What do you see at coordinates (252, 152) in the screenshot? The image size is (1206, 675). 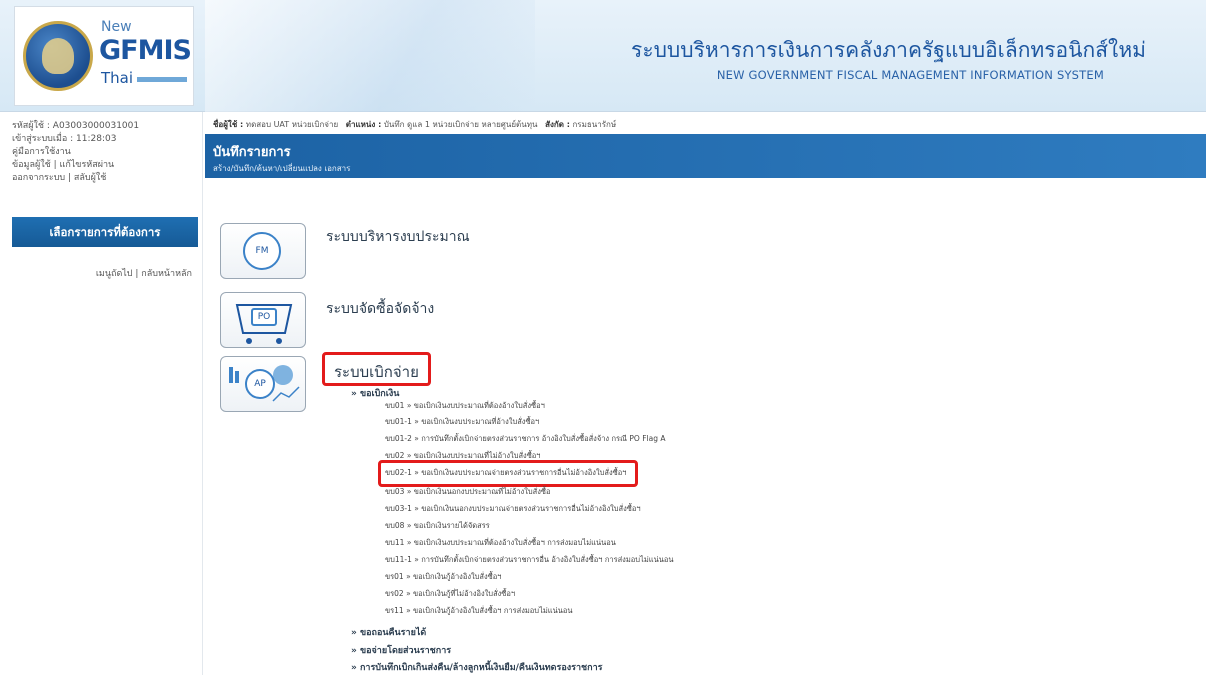 I see `page-title: บันทึกรายการ` at bounding box center [252, 152].